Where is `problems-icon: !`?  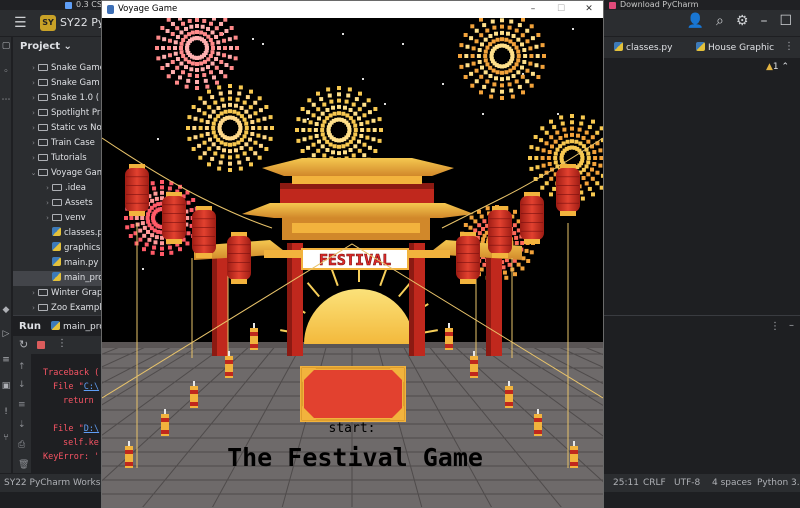
problems-icon: ! is located at coordinates (6, 412).